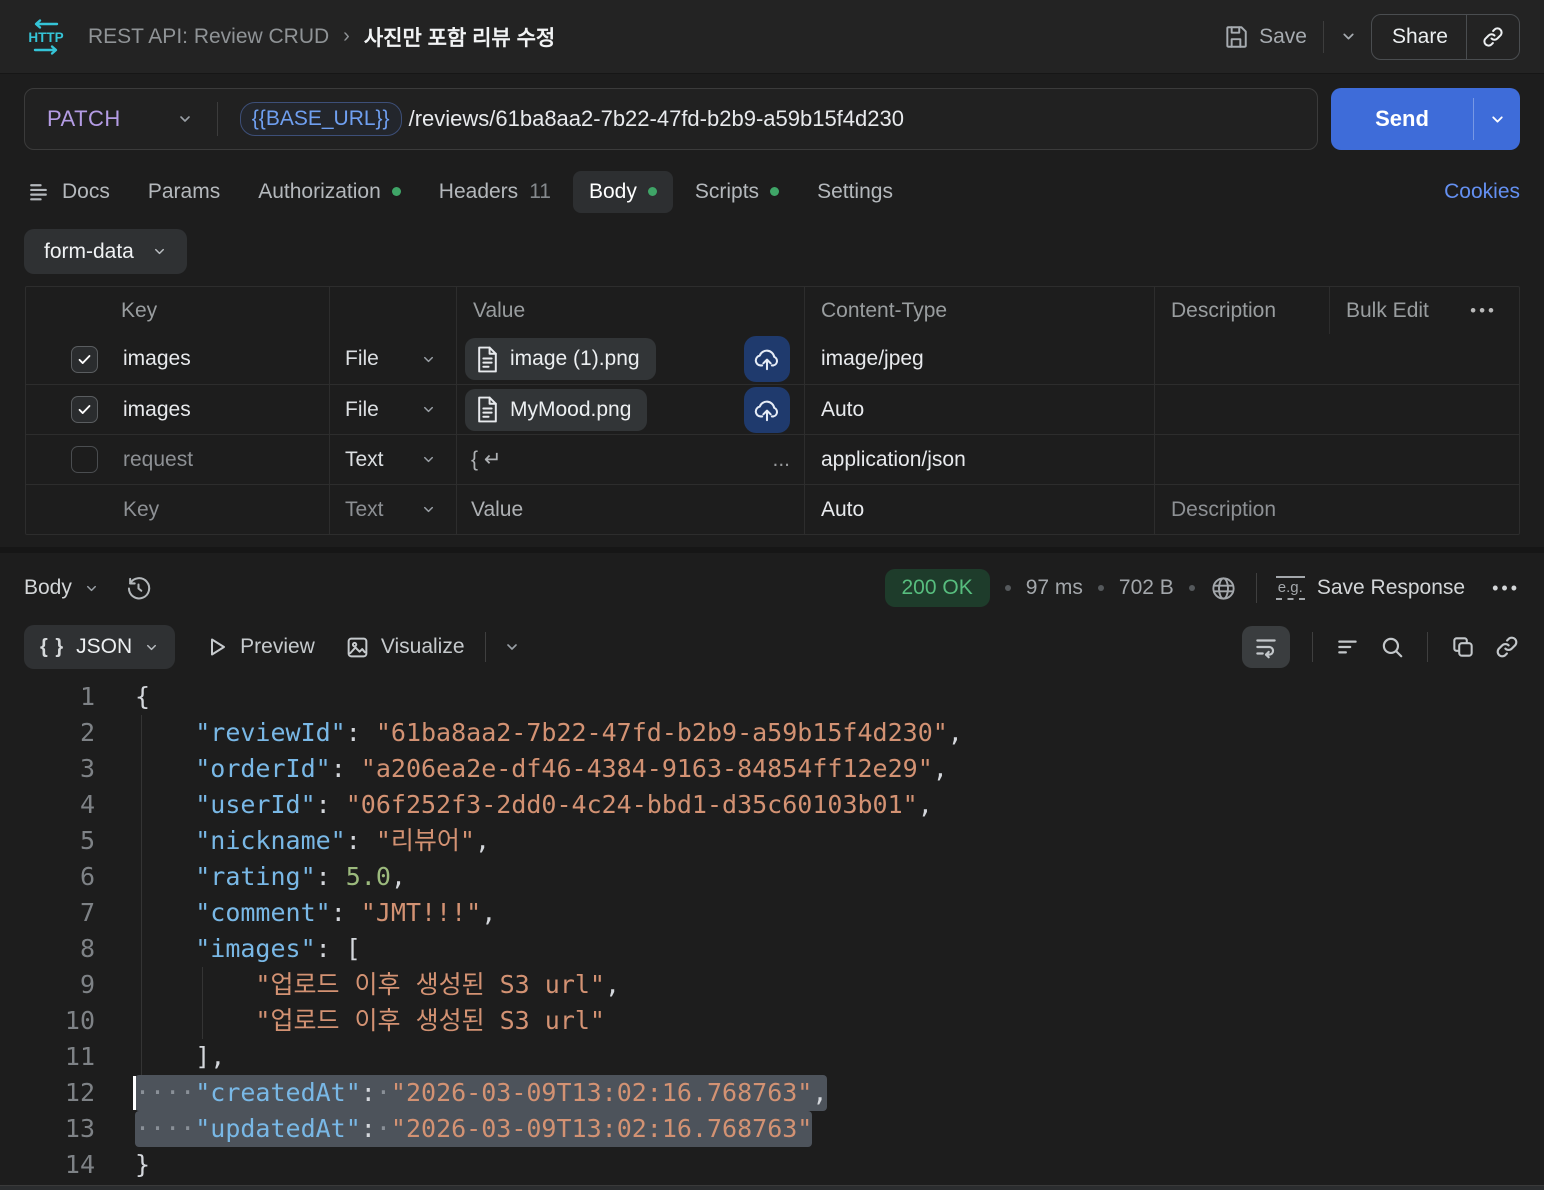  I want to click on share-button: Share, so click(1445, 36).